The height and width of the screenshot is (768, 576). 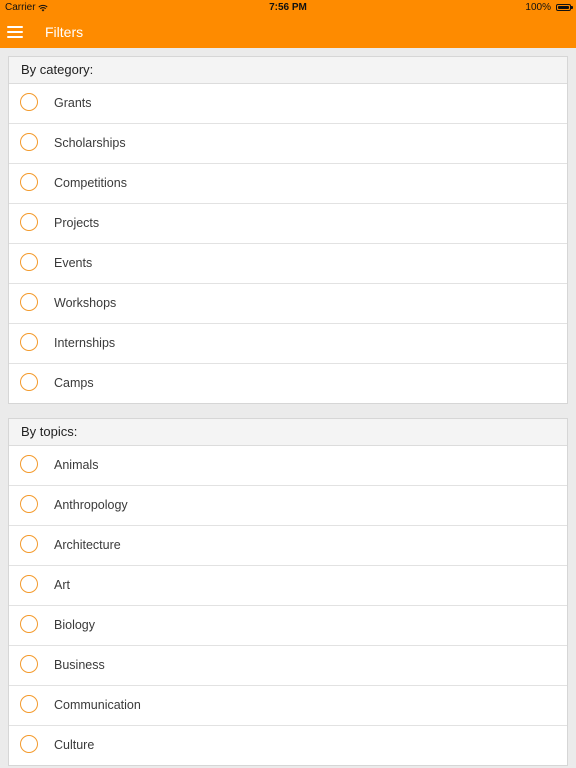 What do you see at coordinates (62, 585) in the screenshot?
I see `filter-label: Art` at bounding box center [62, 585].